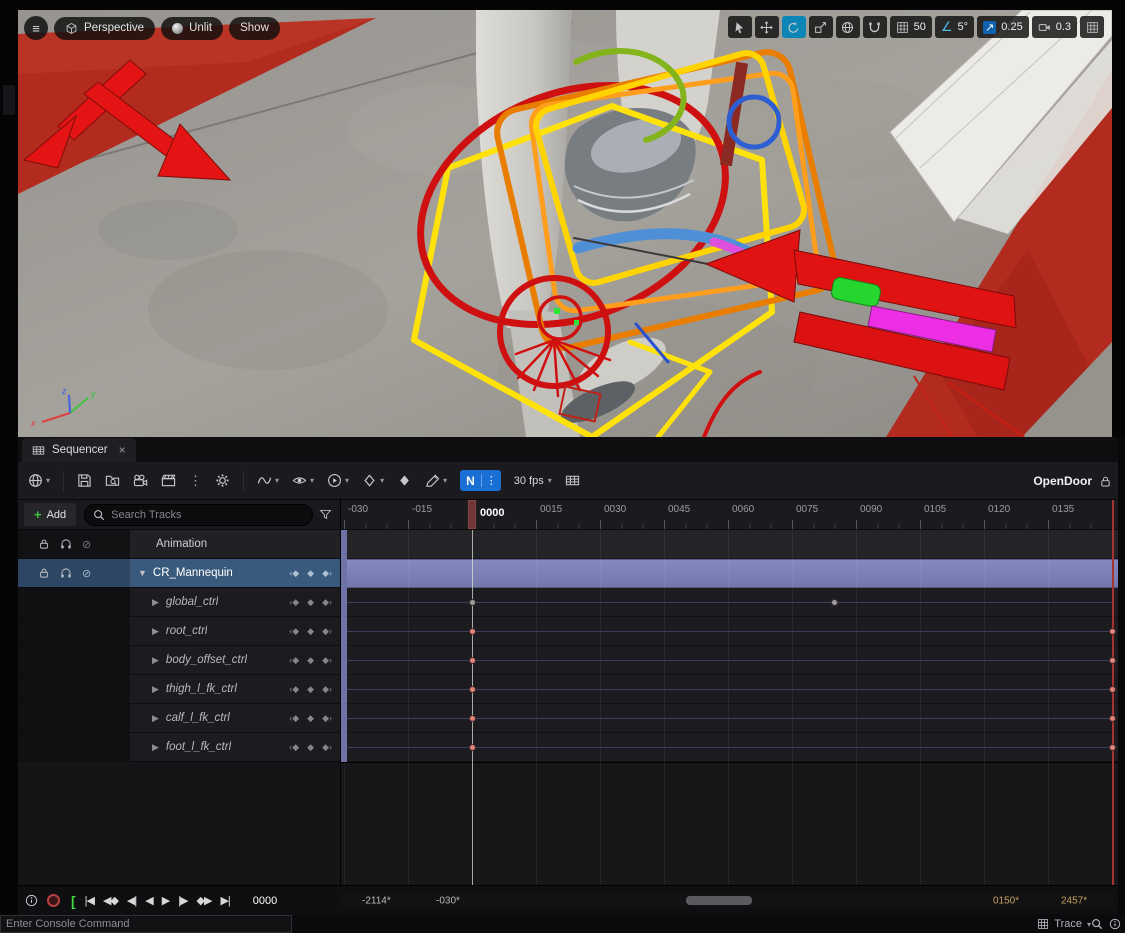  I want to click on create-camera-button, so click(140, 480).